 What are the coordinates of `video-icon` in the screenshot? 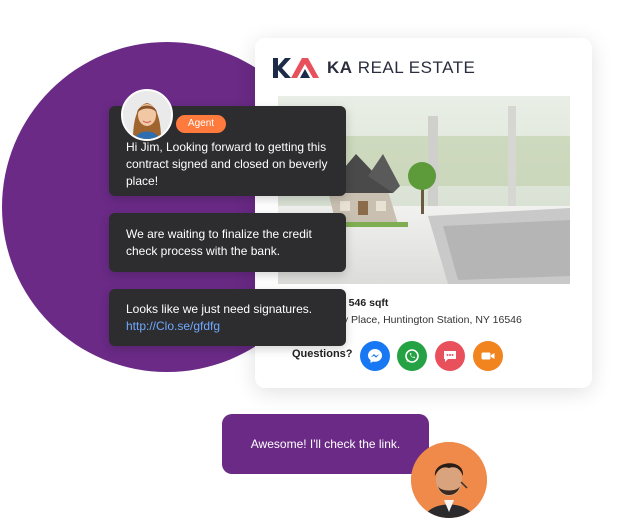 It's located at (488, 356).